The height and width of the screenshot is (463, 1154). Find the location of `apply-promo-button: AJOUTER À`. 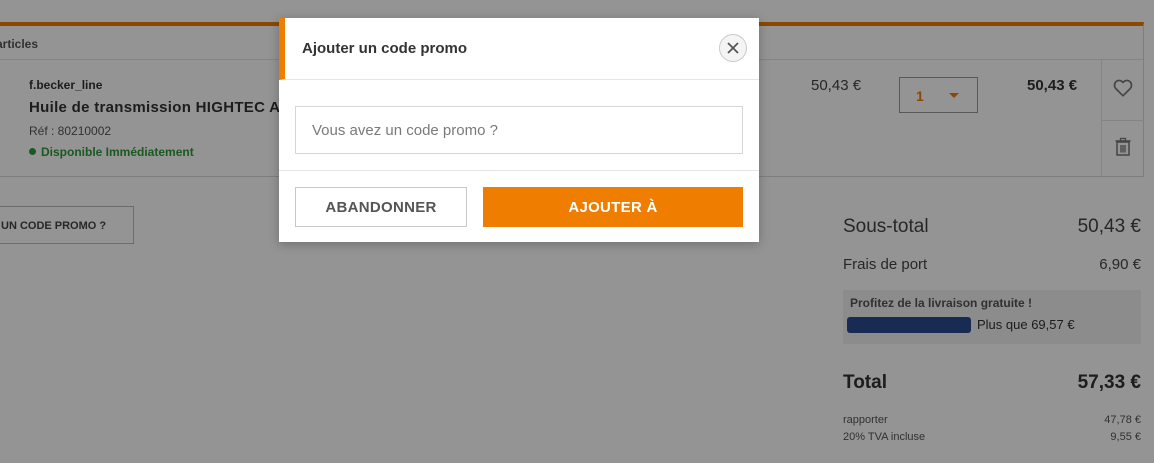

apply-promo-button: AJOUTER À is located at coordinates (613, 207).